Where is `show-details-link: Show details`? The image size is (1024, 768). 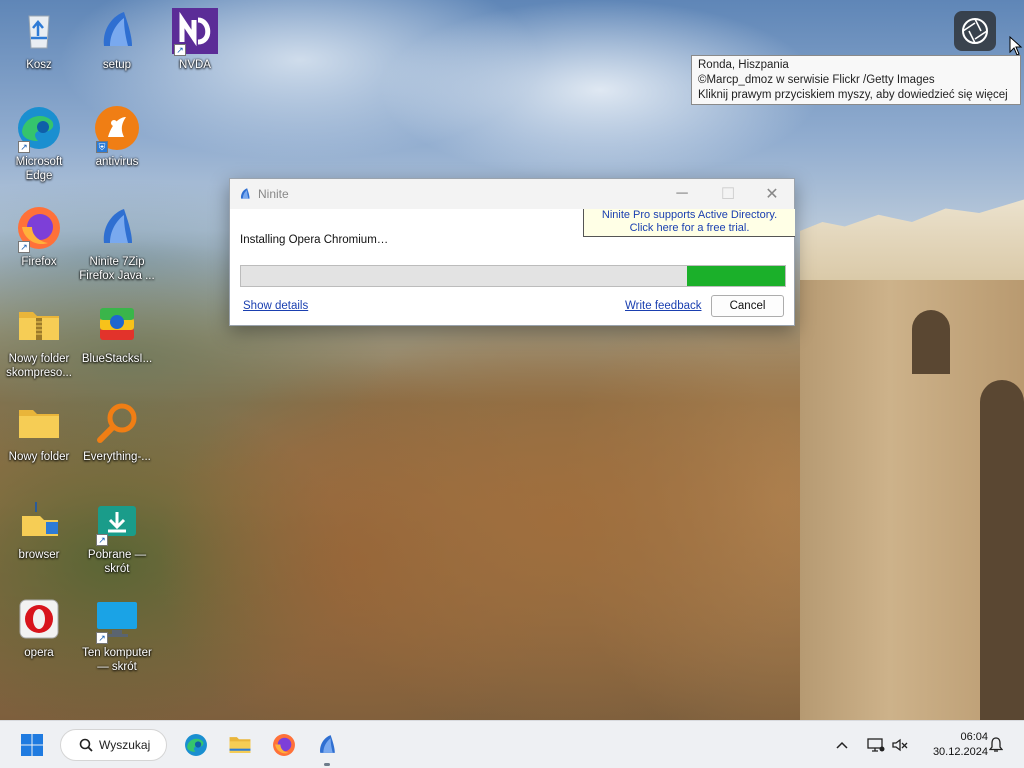 show-details-link: Show details is located at coordinates (275, 306).